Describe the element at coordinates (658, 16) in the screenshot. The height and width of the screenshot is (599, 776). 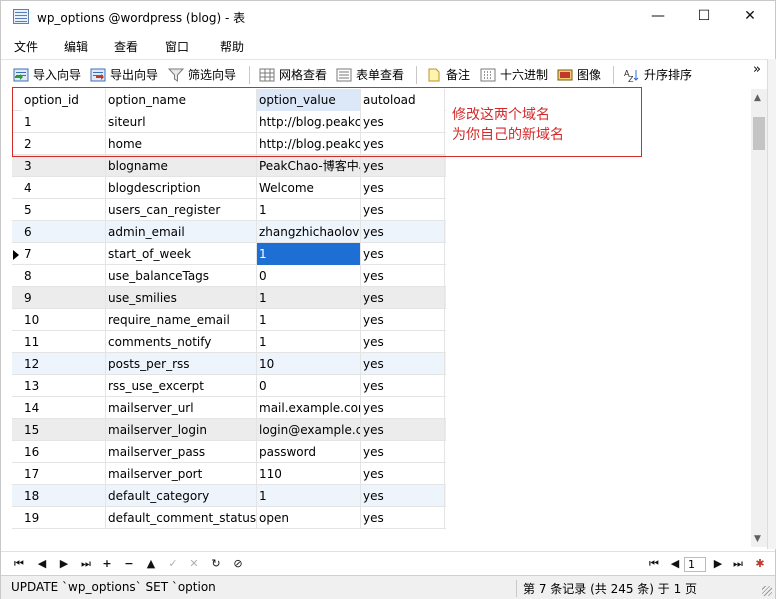
I see `minimize-button: —` at that location.